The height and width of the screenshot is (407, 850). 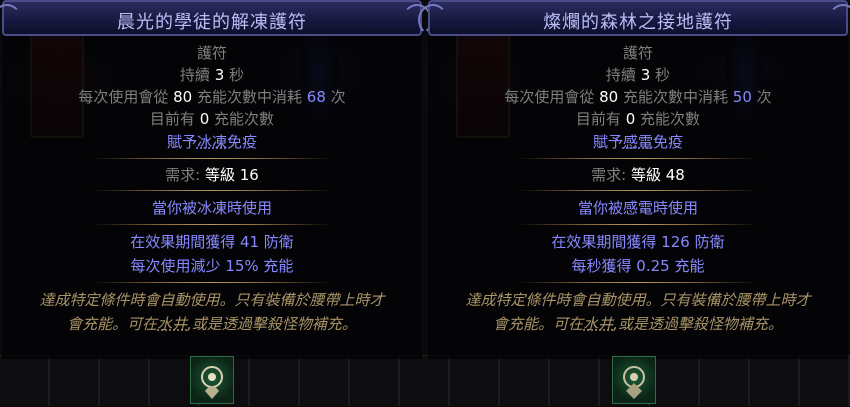 What do you see at coordinates (425, 380) in the screenshot?
I see `belt-slots` at bounding box center [425, 380].